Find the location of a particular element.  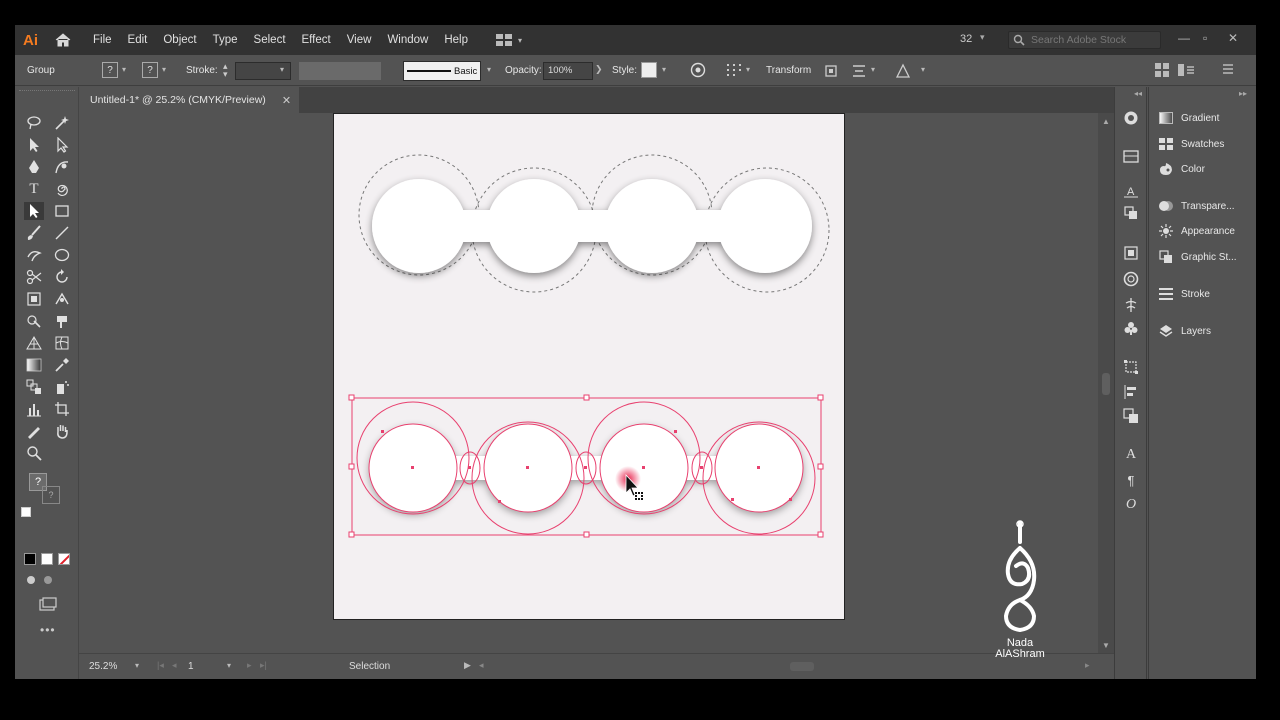

next-artboard-icon: ▸ is located at coordinates (249, 665).